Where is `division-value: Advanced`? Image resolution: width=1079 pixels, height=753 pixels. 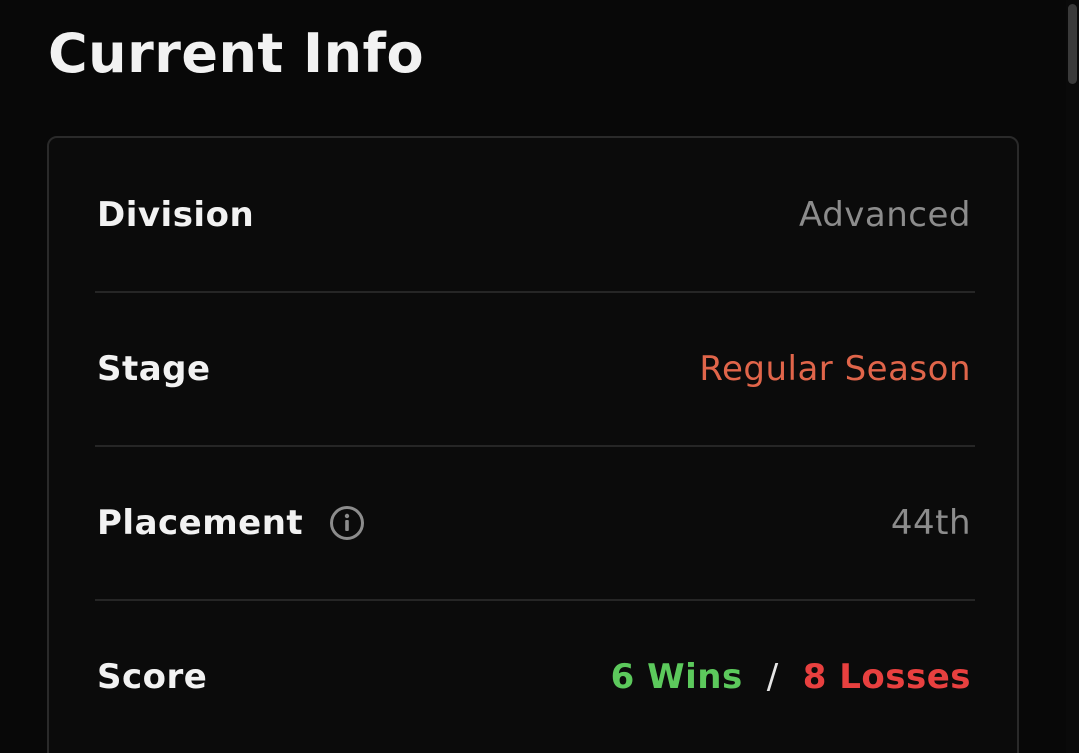 division-value: Advanced is located at coordinates (885, 215).